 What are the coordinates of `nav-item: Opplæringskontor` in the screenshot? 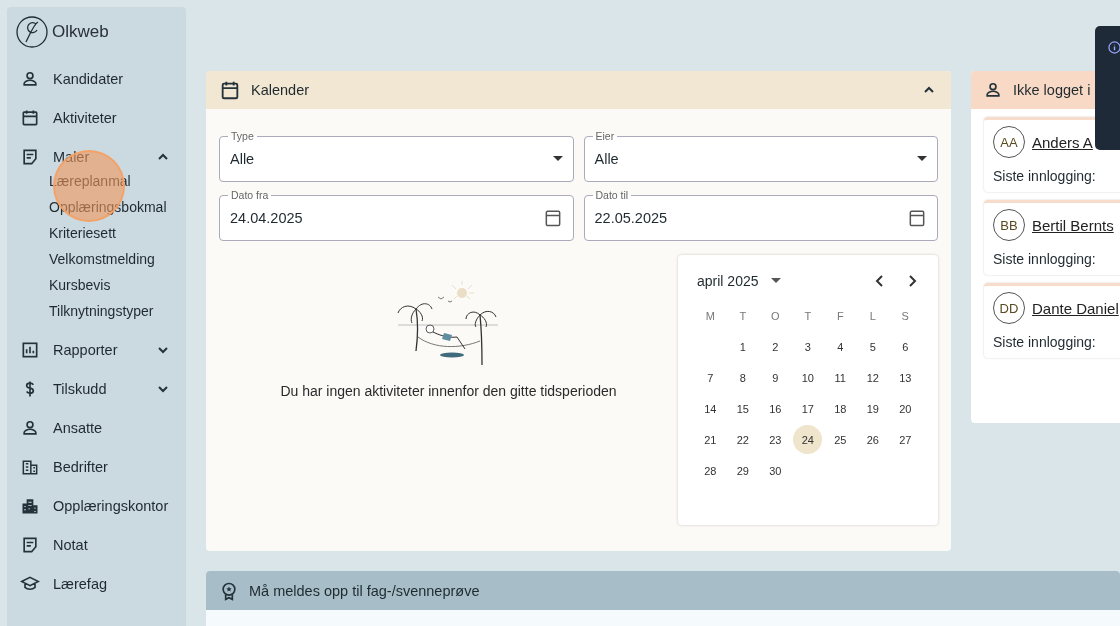 It's located at (96, 505).